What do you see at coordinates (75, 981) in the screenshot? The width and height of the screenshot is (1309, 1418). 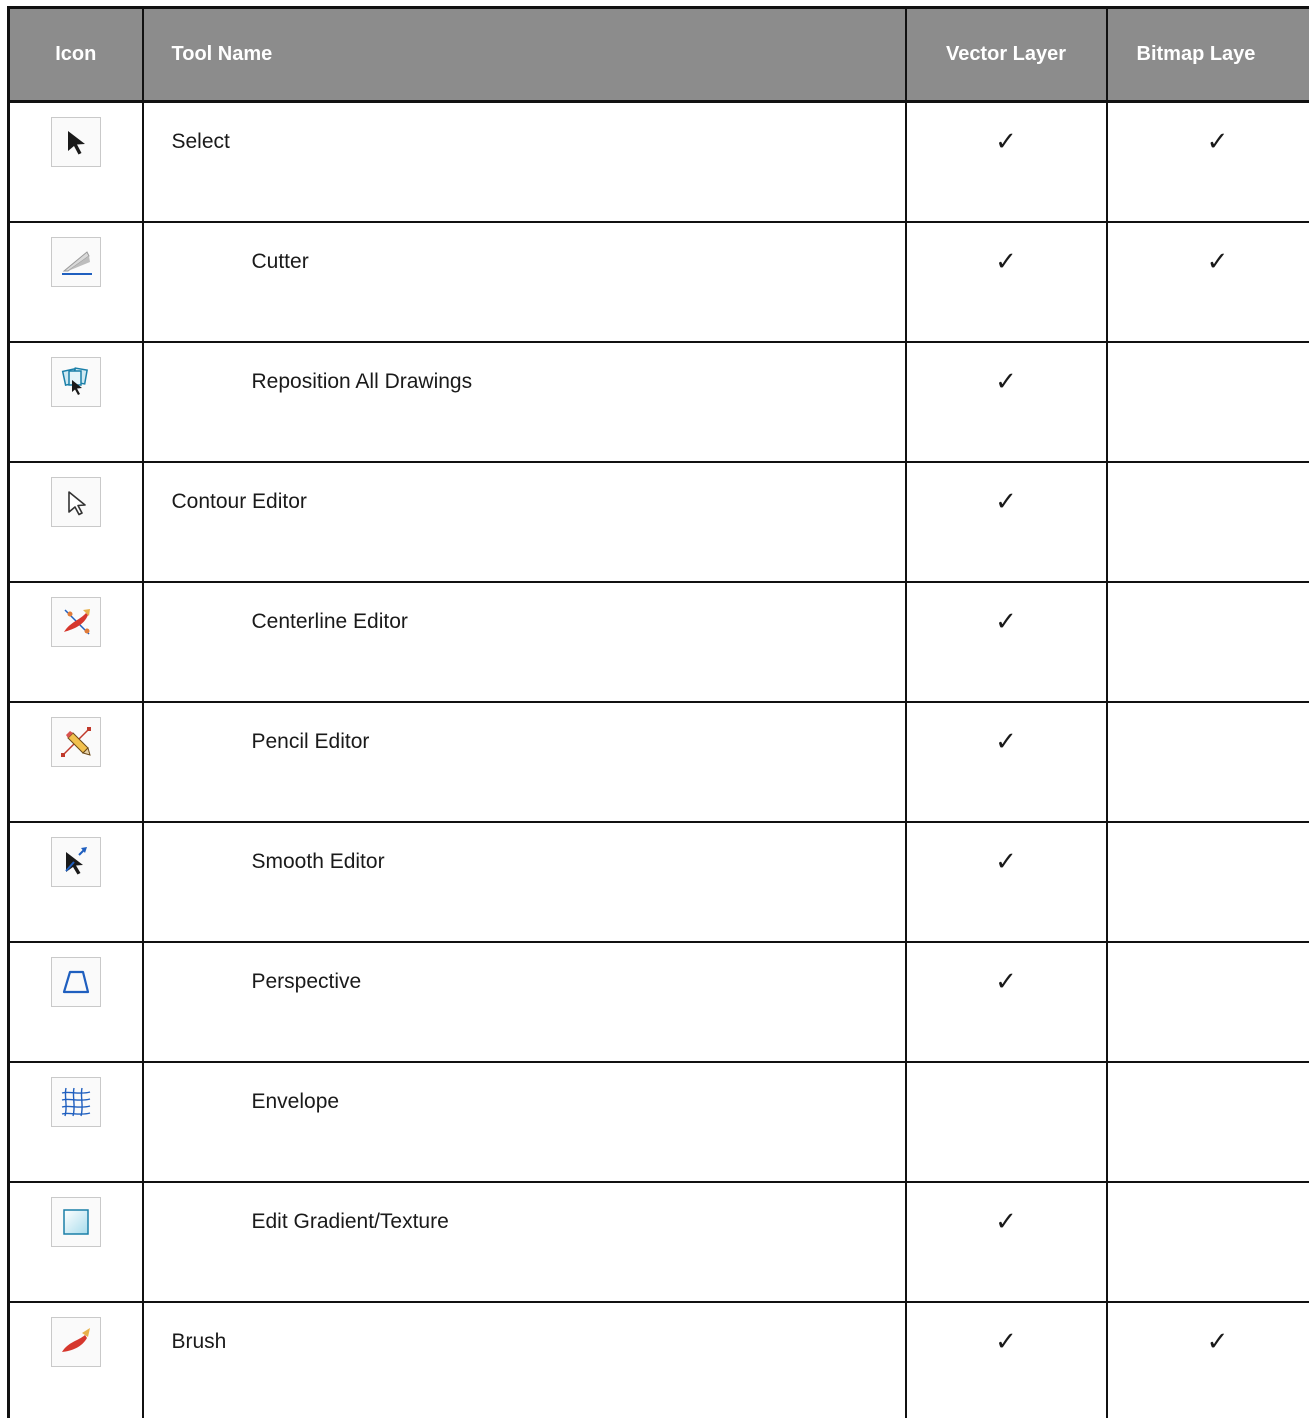 I see `perspective-icon` at bounding box center [75, 981].